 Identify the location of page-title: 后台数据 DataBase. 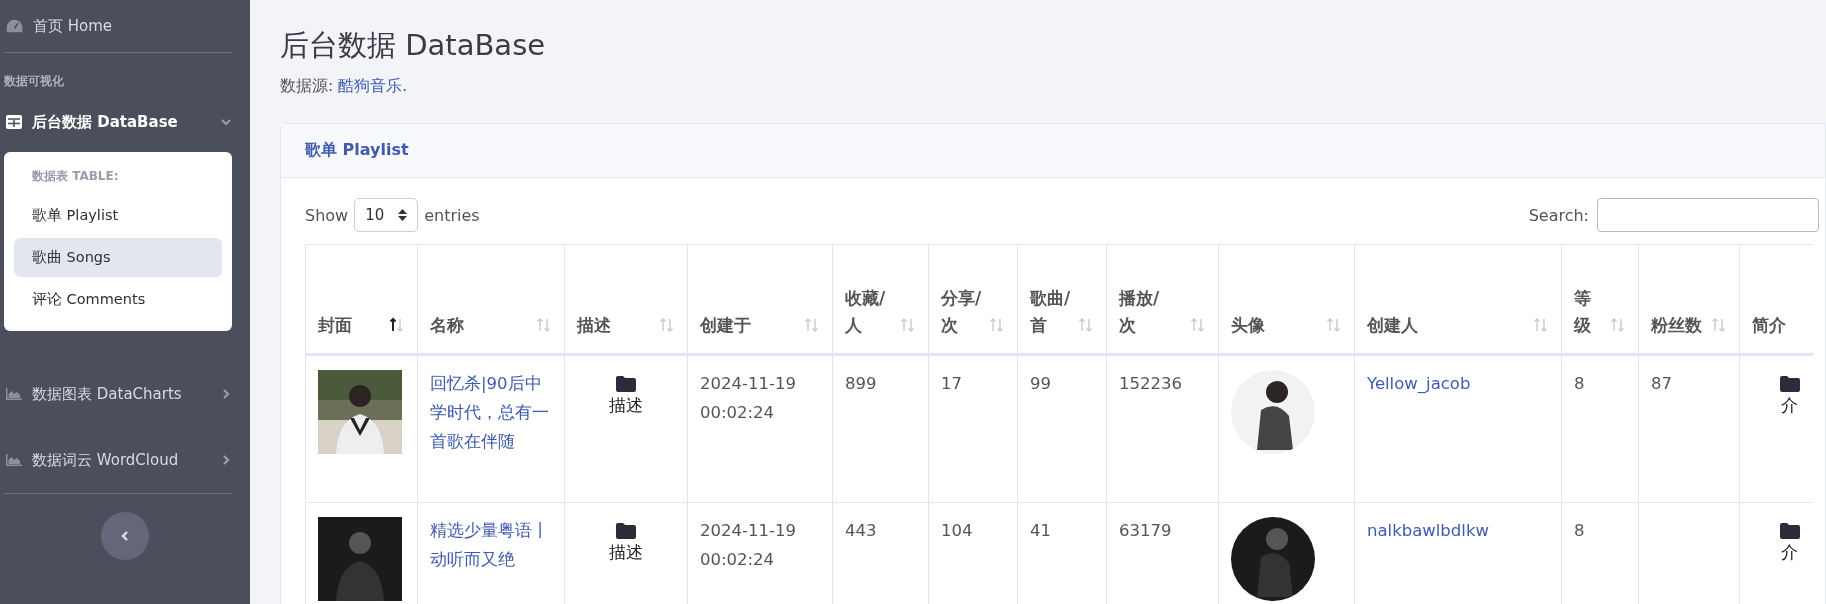
(413, 45).